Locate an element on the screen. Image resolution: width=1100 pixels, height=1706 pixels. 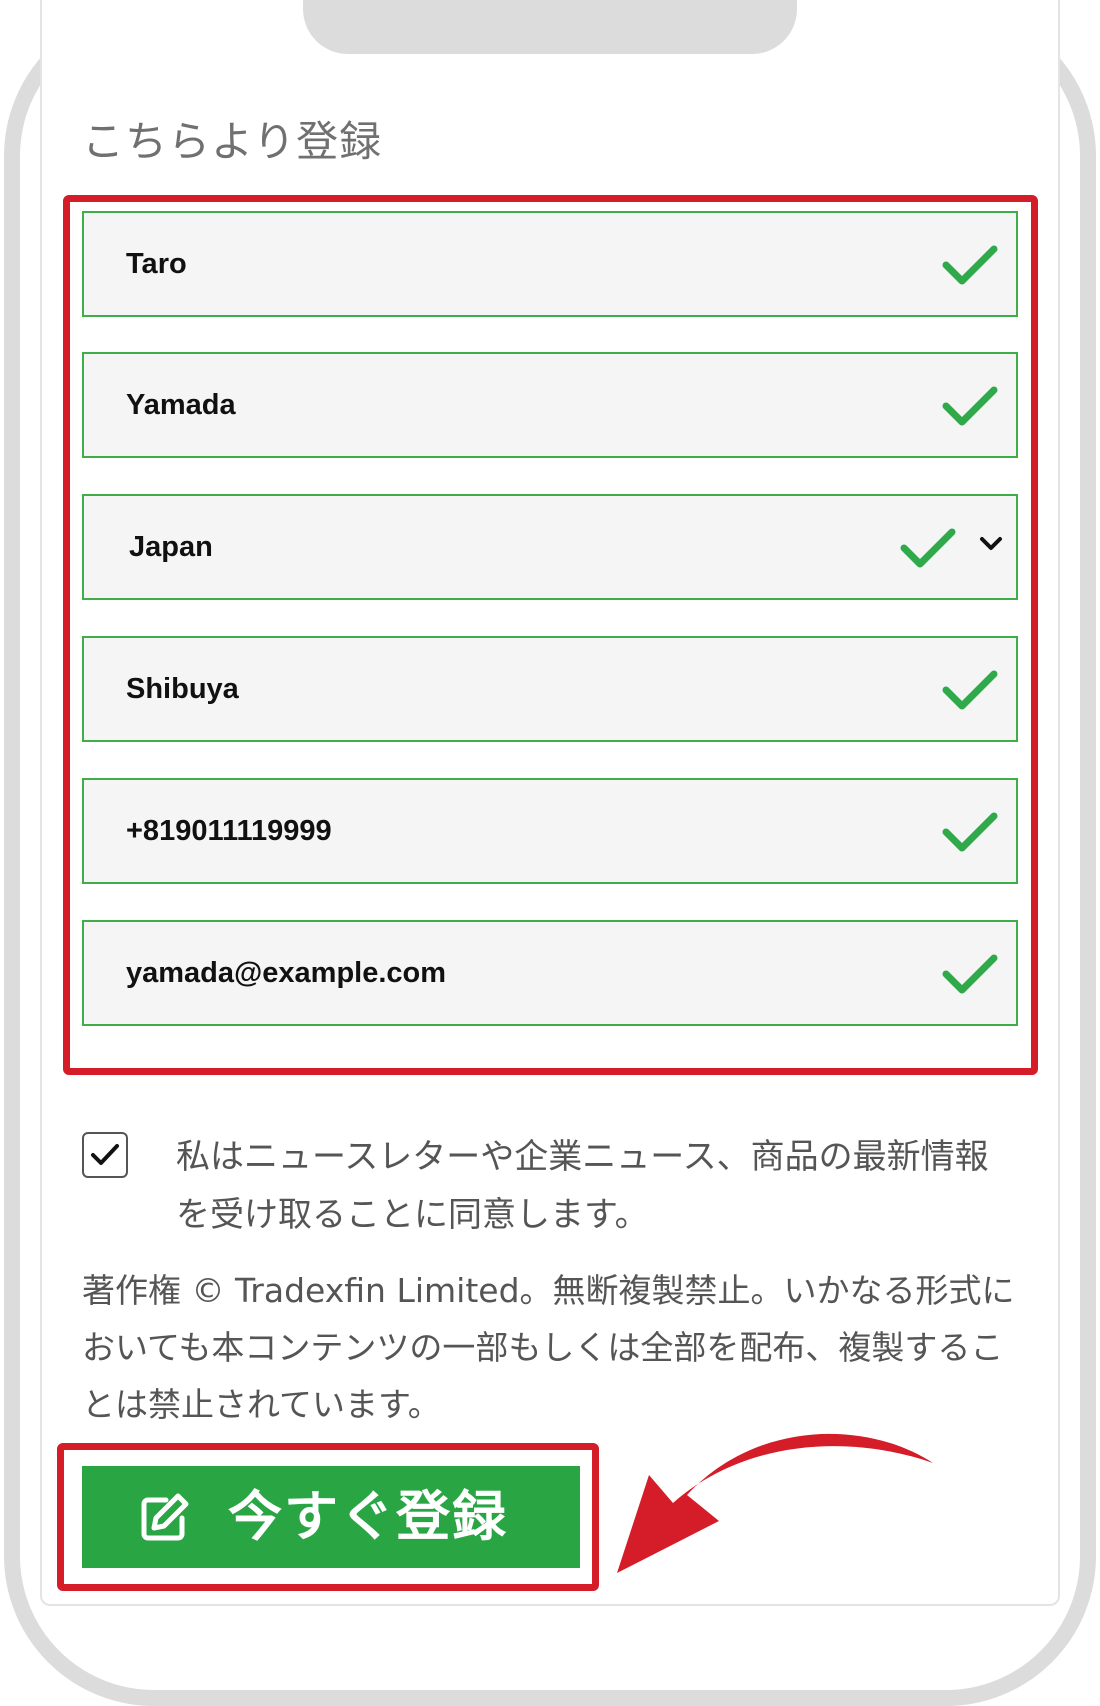
chevron-down-icon is located at coordinates (991, 544).